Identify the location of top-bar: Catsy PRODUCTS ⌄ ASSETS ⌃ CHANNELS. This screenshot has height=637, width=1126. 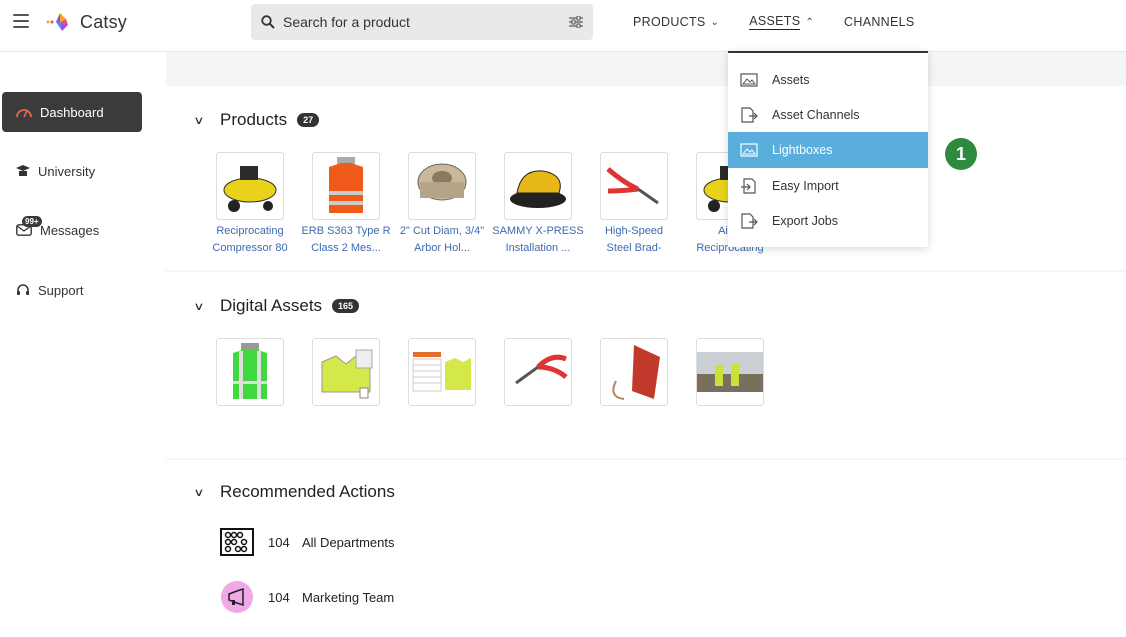
(563, 26).